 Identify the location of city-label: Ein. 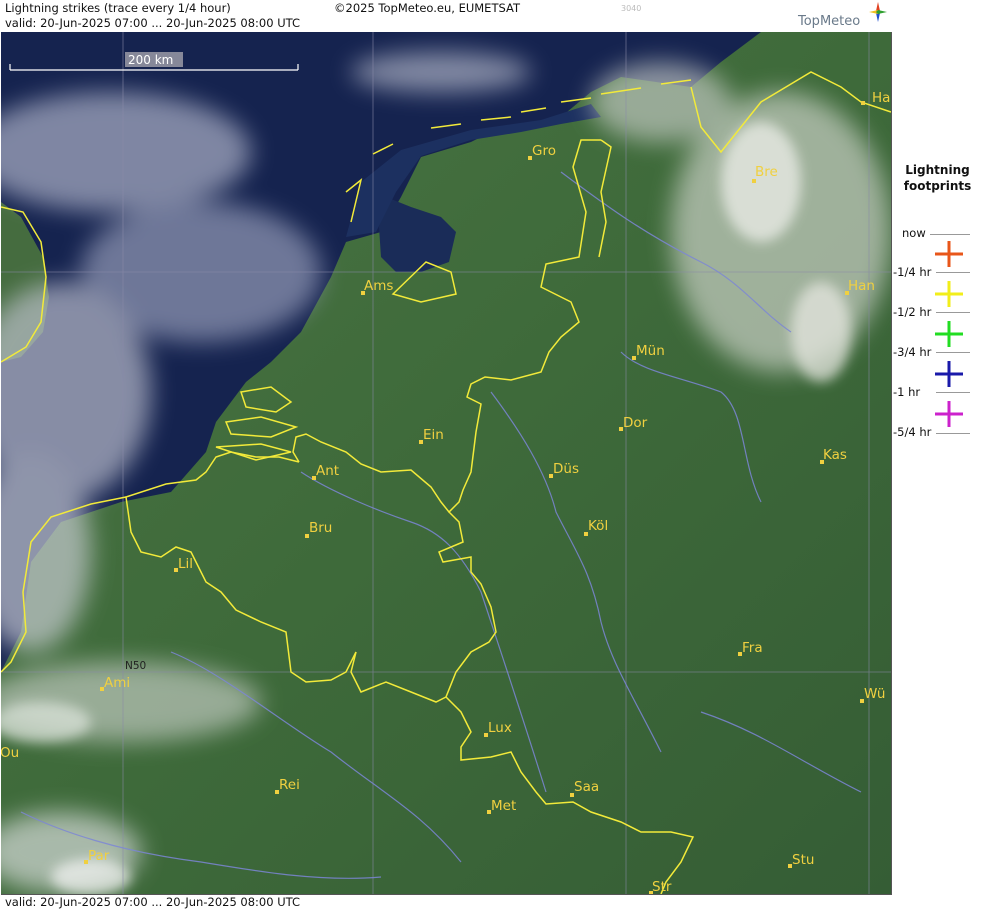
(433, 435).